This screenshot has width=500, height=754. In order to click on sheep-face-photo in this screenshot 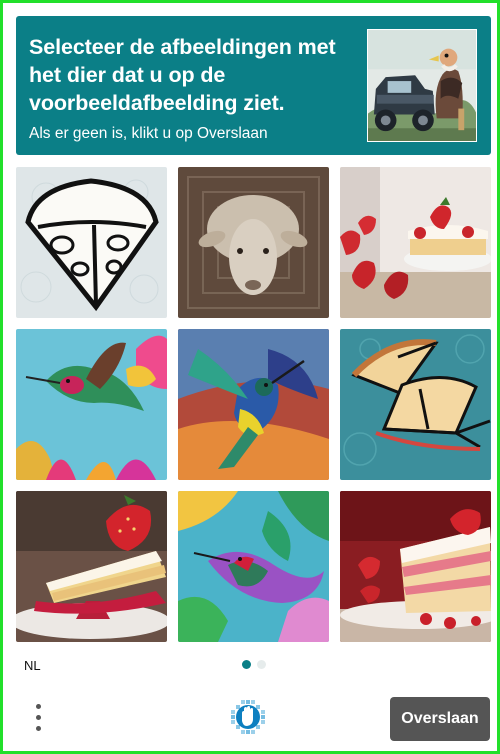, I will do `click(253, 242)`.